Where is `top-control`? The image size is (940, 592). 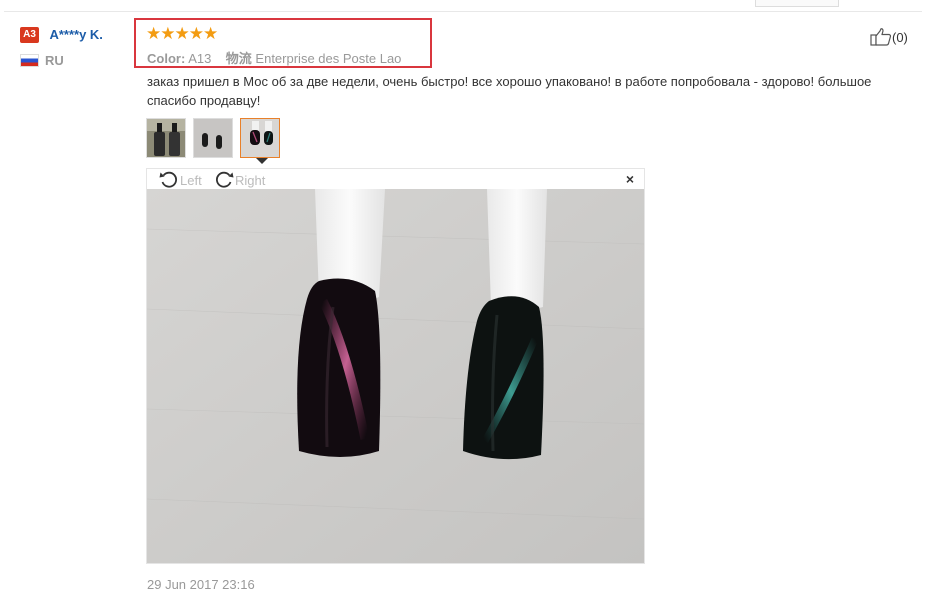 top-control is located at coordinates (797, 3).